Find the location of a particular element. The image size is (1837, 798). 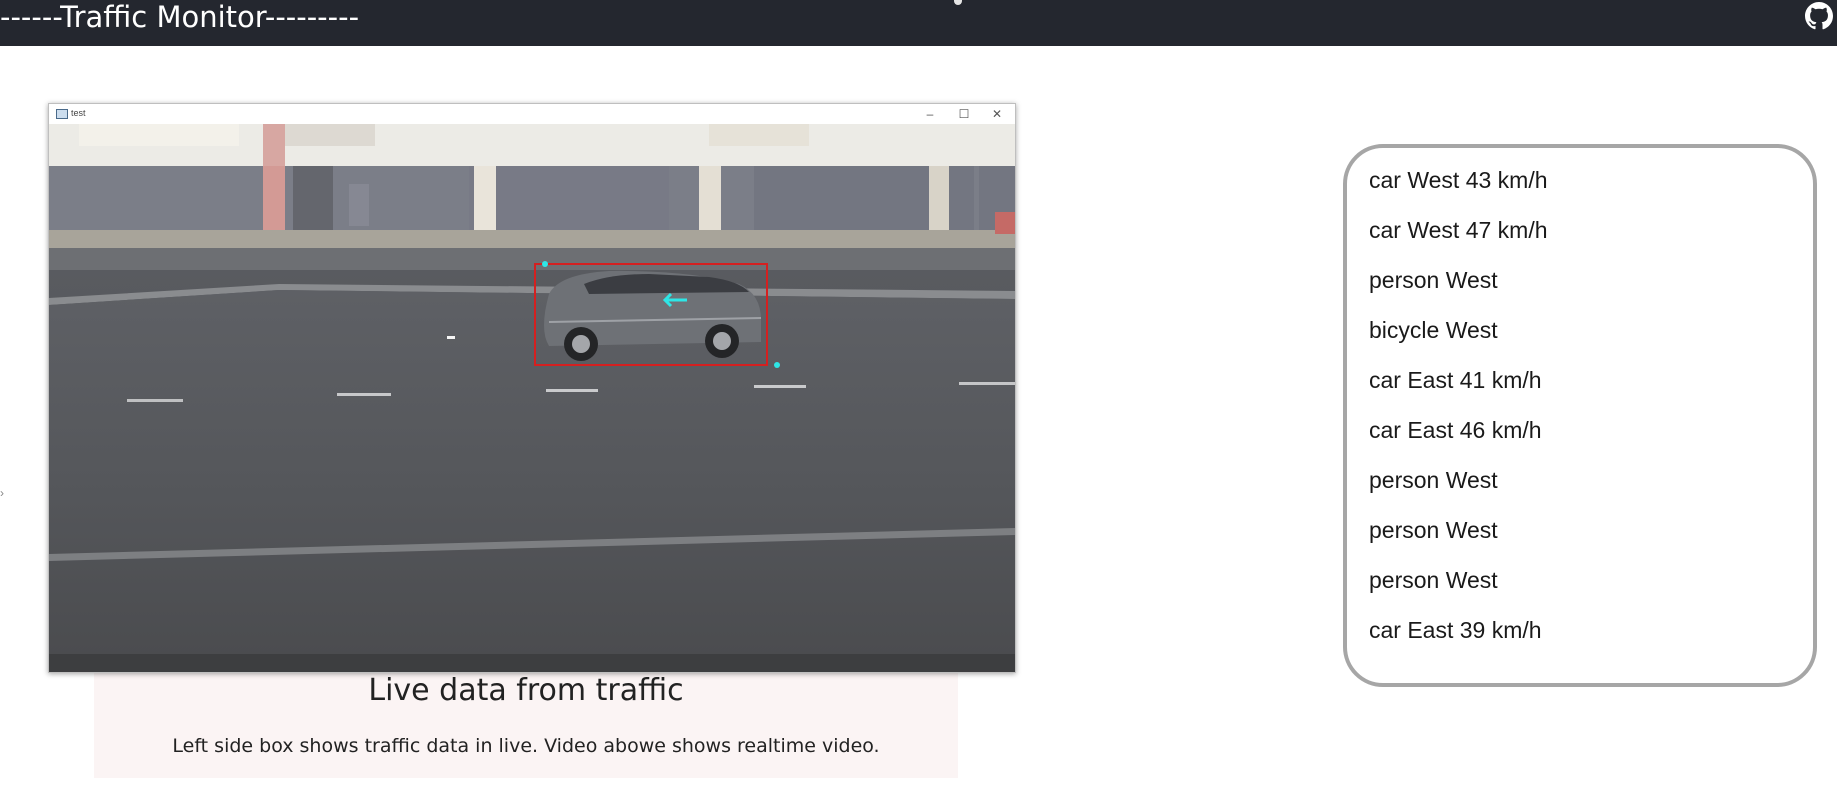

detection-item: car East 46 km/h is located at coordinates (1455, 430).